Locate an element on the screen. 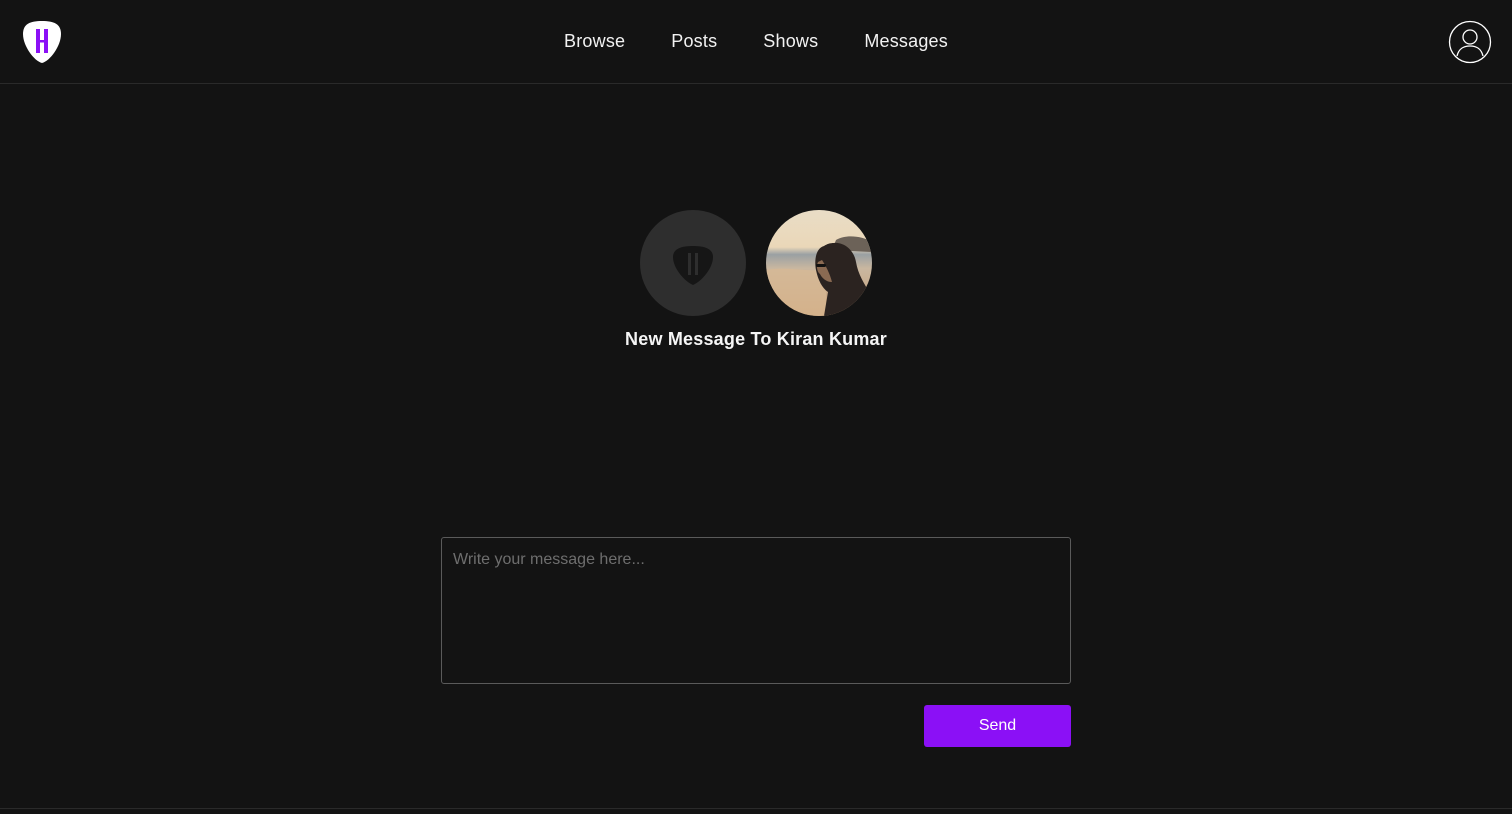  top-navigation-bar: Browse Posts Shows Messages is located at coordinates (756, 42).